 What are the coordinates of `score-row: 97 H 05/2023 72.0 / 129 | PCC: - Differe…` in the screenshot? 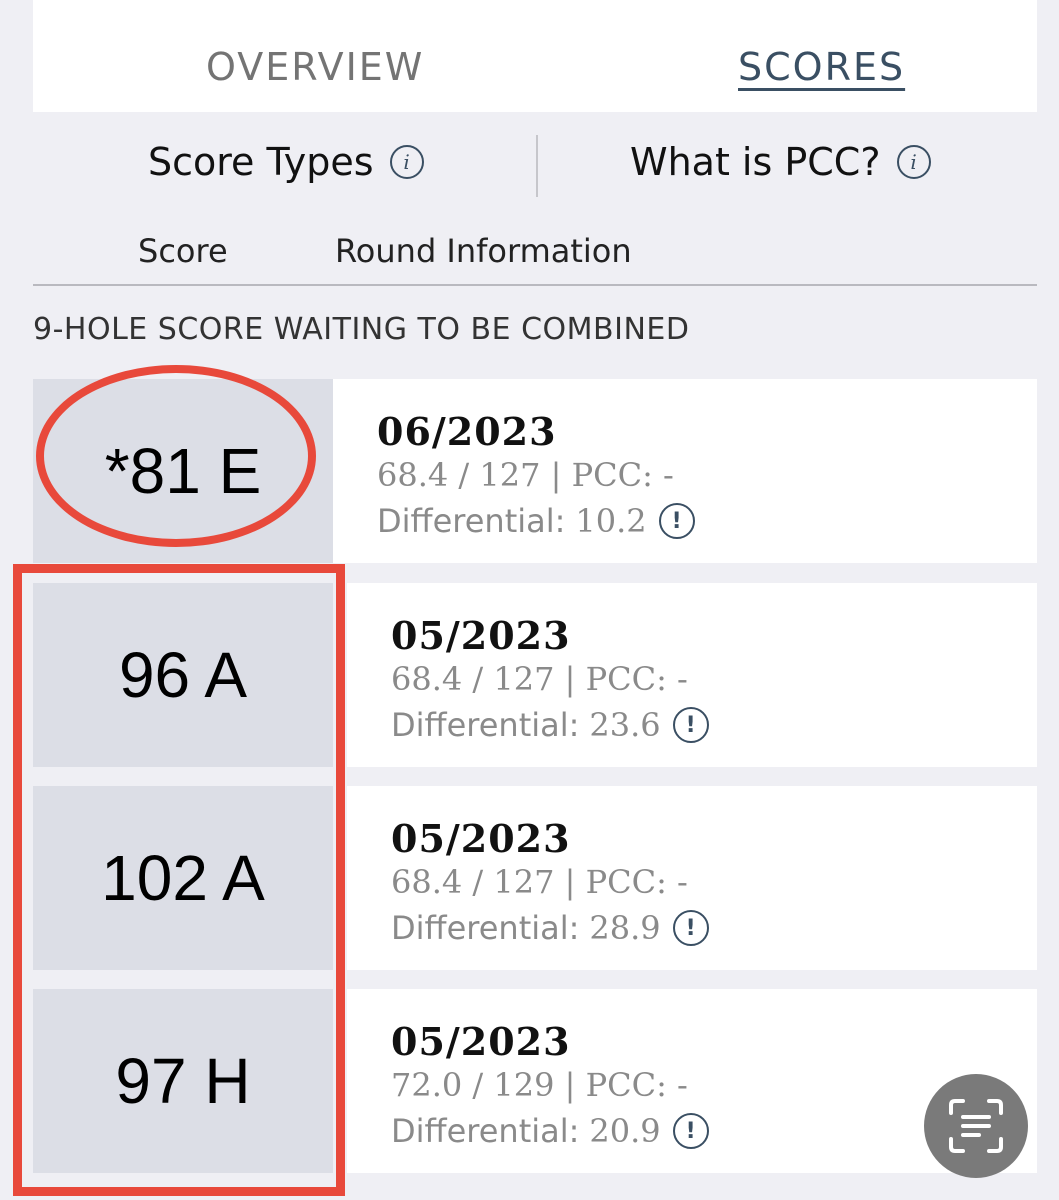 It's located at (535, 1081).